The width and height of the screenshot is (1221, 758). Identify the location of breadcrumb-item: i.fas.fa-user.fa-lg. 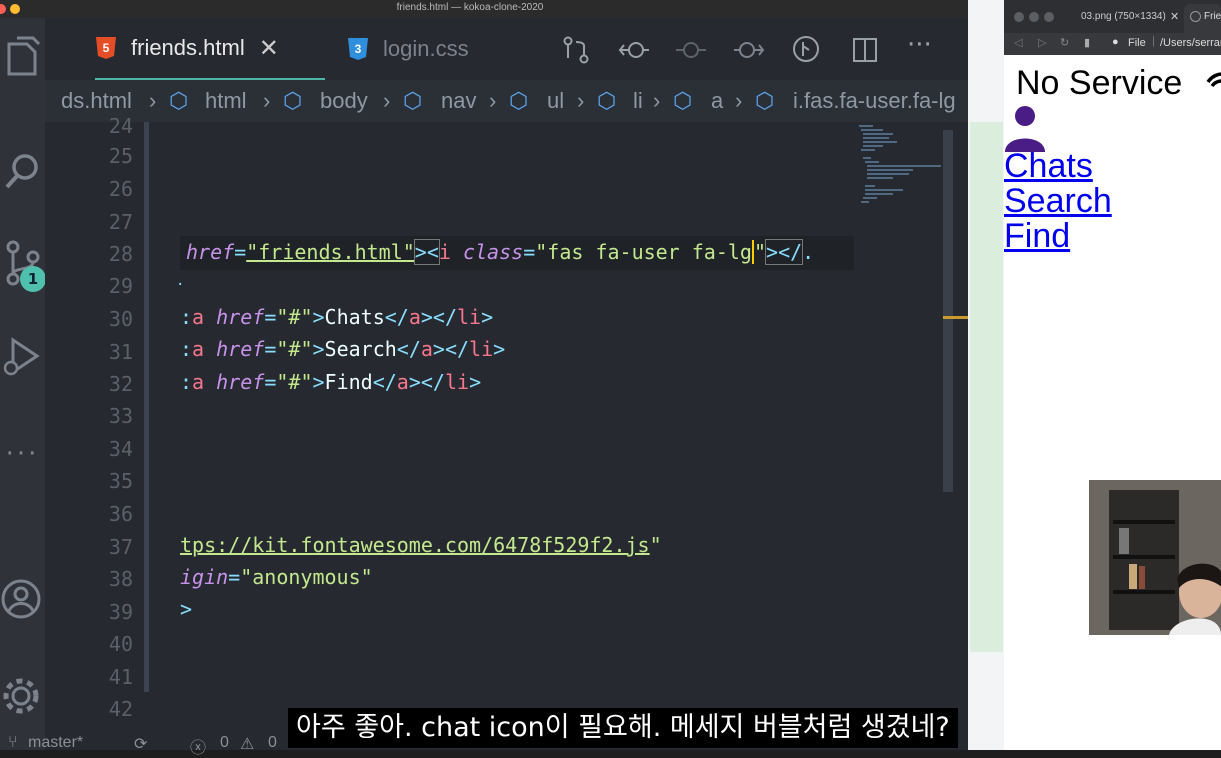
(874, 101).